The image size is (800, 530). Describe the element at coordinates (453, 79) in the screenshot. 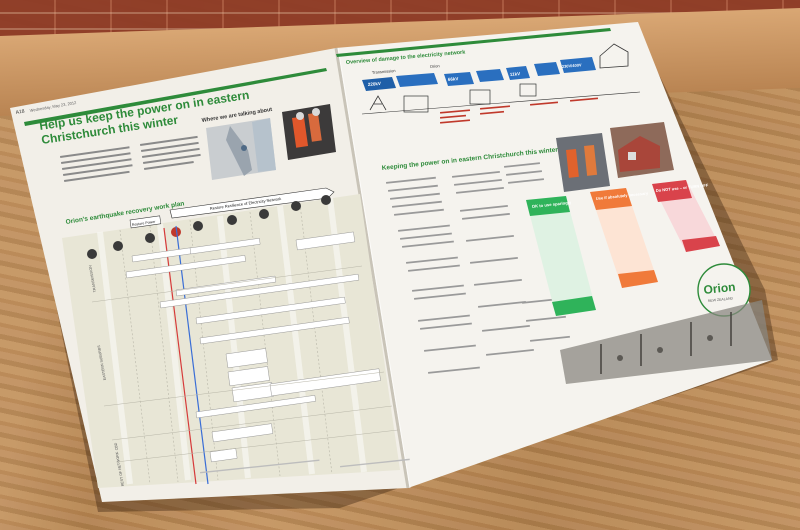

I see `net-label-66kv: 66kV` at that location.